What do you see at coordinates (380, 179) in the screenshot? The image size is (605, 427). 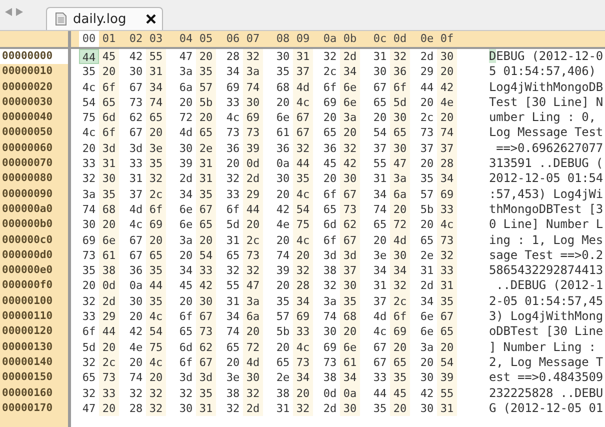 I see `hex-cell: 31` at bounding box center [380, 179].